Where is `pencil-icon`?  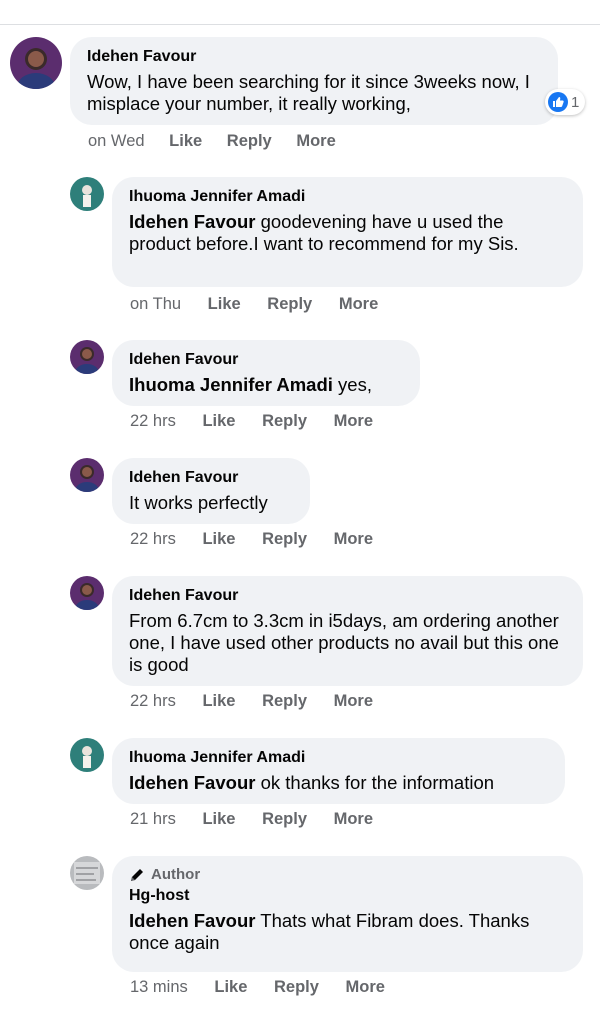 pencil-icon is located at coordinates (137, 874).